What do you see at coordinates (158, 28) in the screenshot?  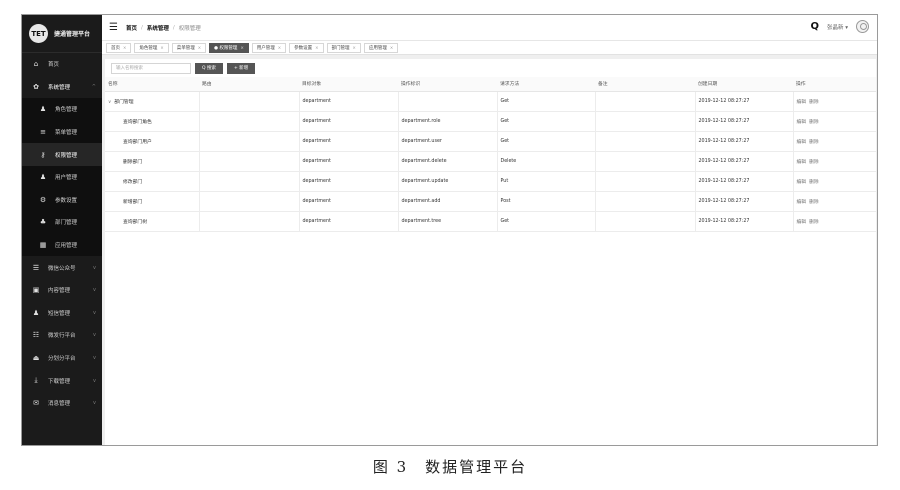 I see `breadcrumb-system: 系统管理` at bounding box center [158, 28].